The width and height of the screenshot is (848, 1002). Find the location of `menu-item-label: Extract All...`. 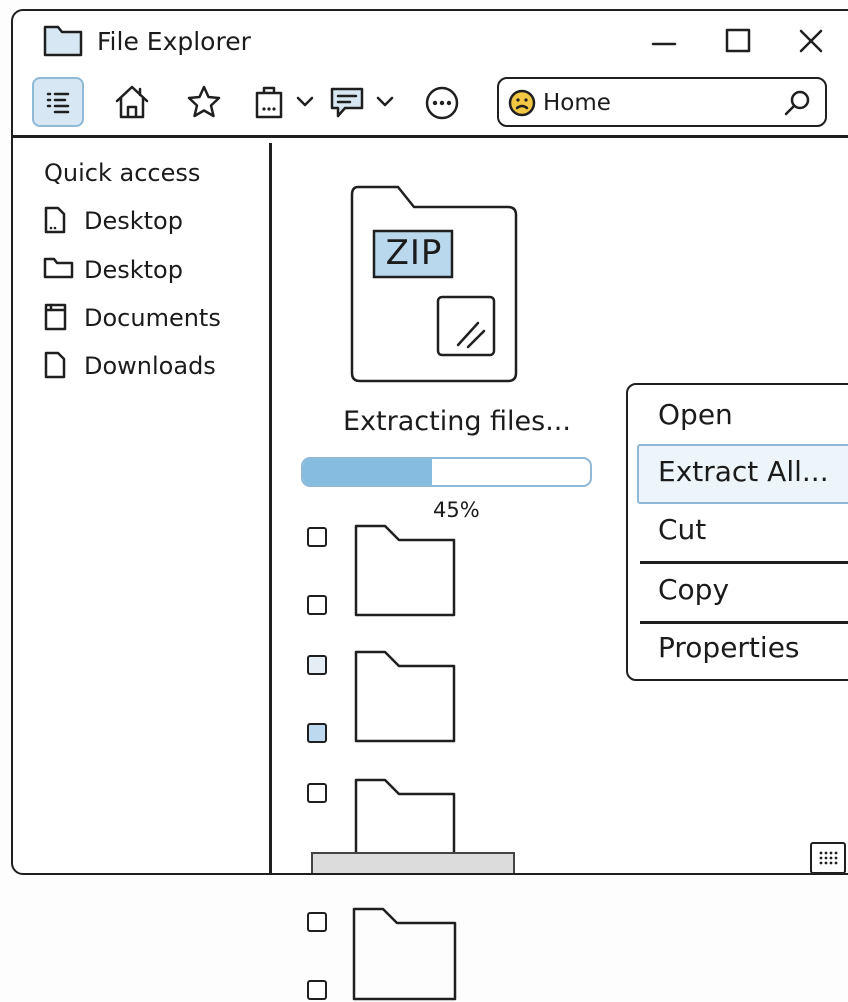

menu-item-label: Extract All... is located at coordinates (743, 471).